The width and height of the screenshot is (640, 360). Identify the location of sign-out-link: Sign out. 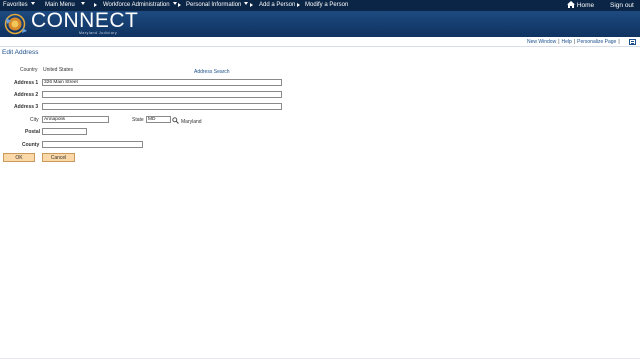
(622, 5).